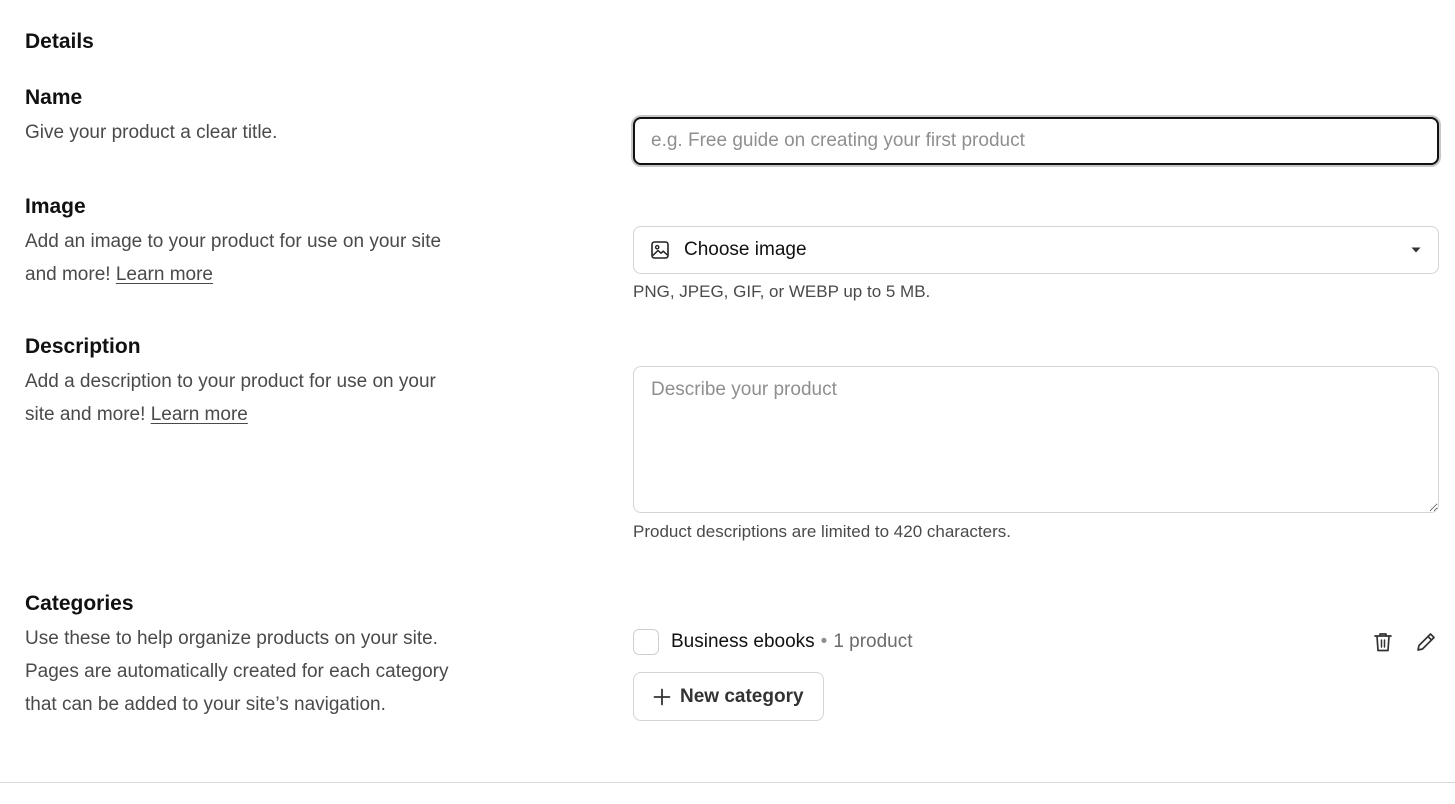  I want to click on image-label: Image, so click(55, 206).